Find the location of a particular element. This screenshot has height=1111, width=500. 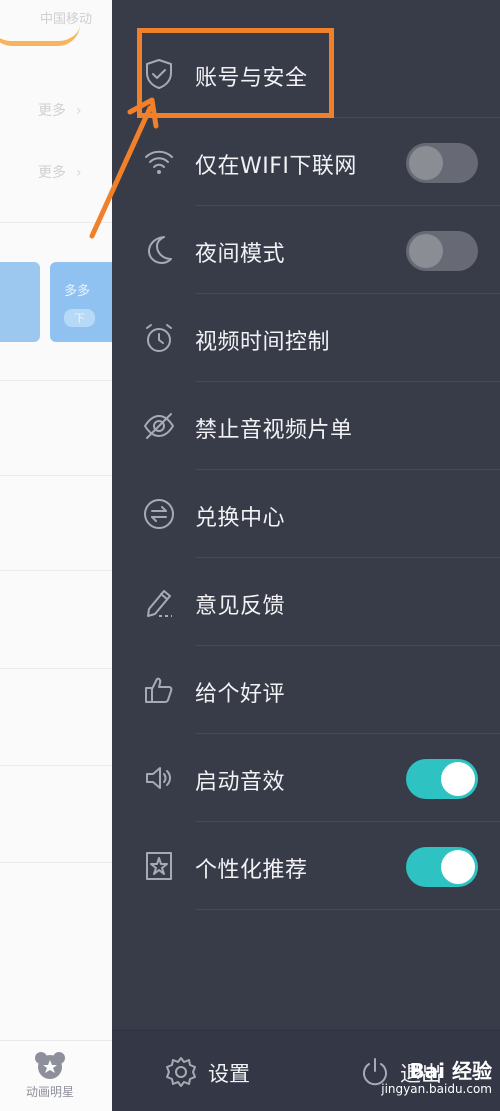

bear-icon is located at coordinates (50, 1065).